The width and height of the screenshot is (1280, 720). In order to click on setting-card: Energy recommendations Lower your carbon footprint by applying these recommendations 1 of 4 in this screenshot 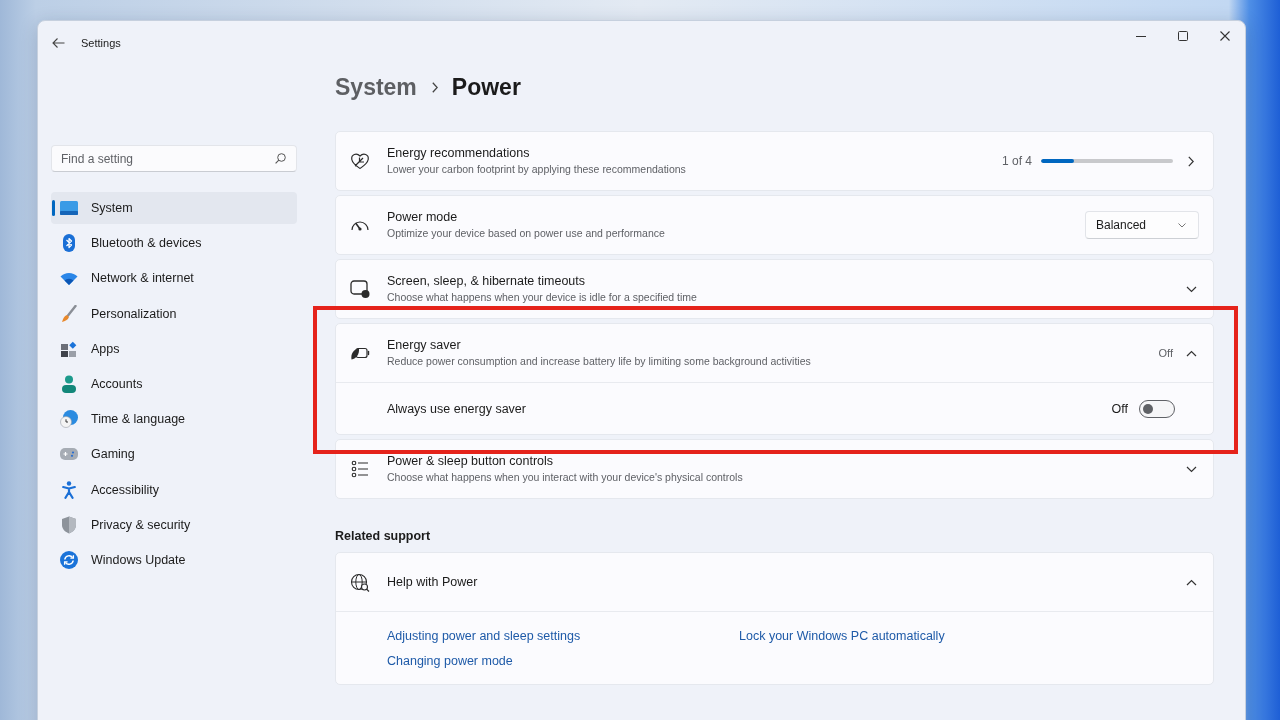, I will do `click(774, 161)`.